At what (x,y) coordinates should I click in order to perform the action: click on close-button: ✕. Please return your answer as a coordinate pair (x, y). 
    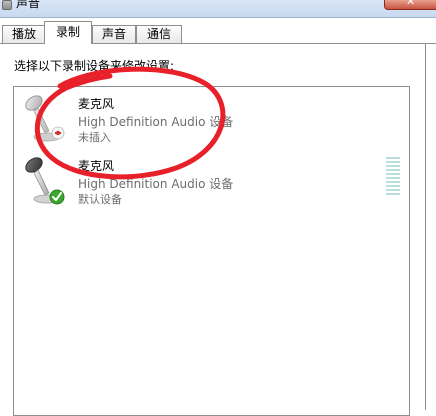
    Looking at the image, I should click on (410, 5).